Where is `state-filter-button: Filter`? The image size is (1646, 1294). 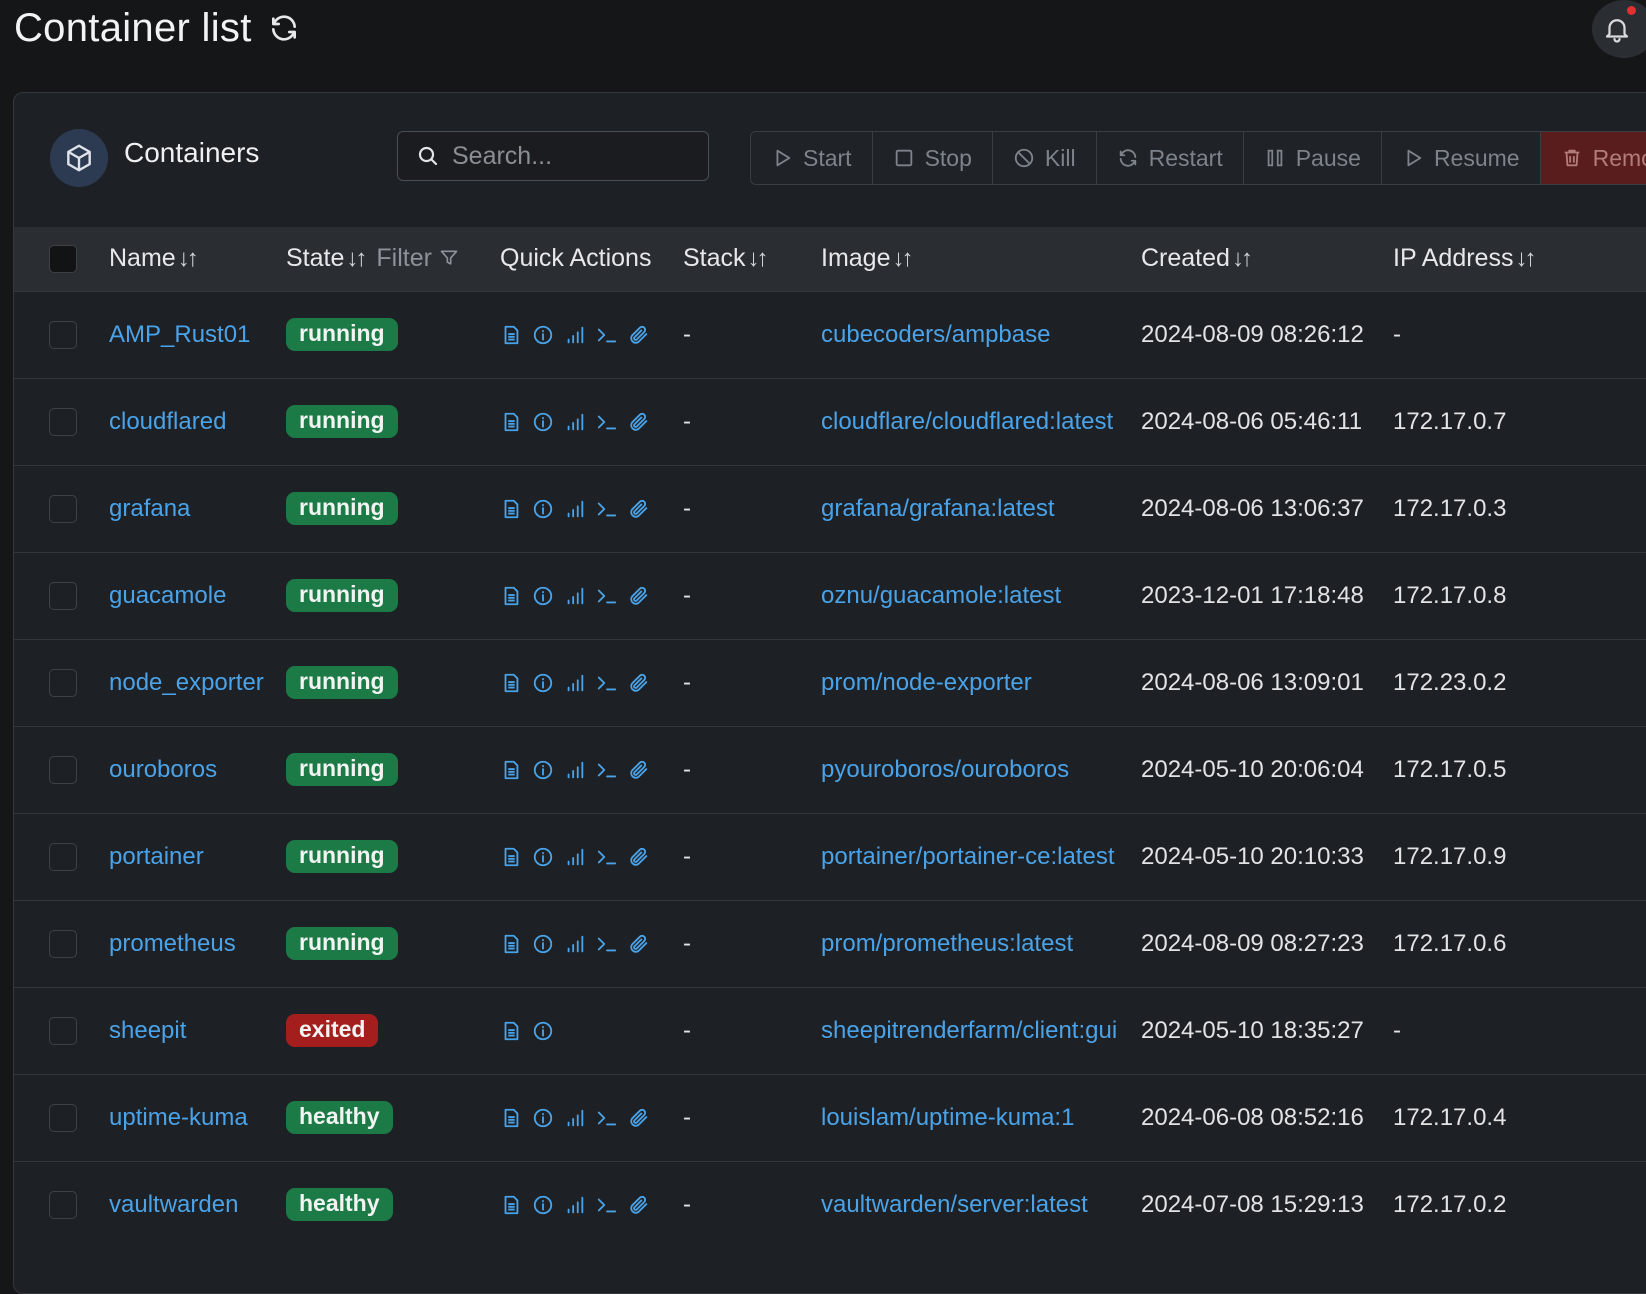
state-filter-button: Filter is located at coordinates (417, 258).